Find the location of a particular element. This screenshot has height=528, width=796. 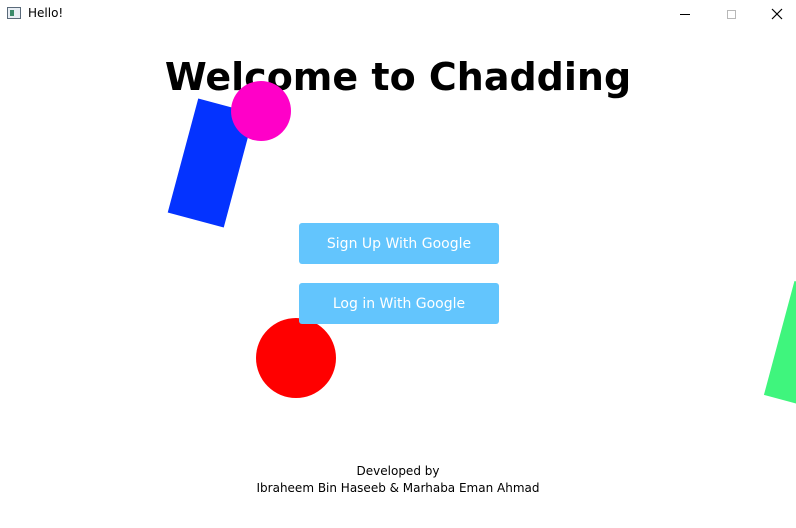

close-icon is located at coordinates (777, 14).